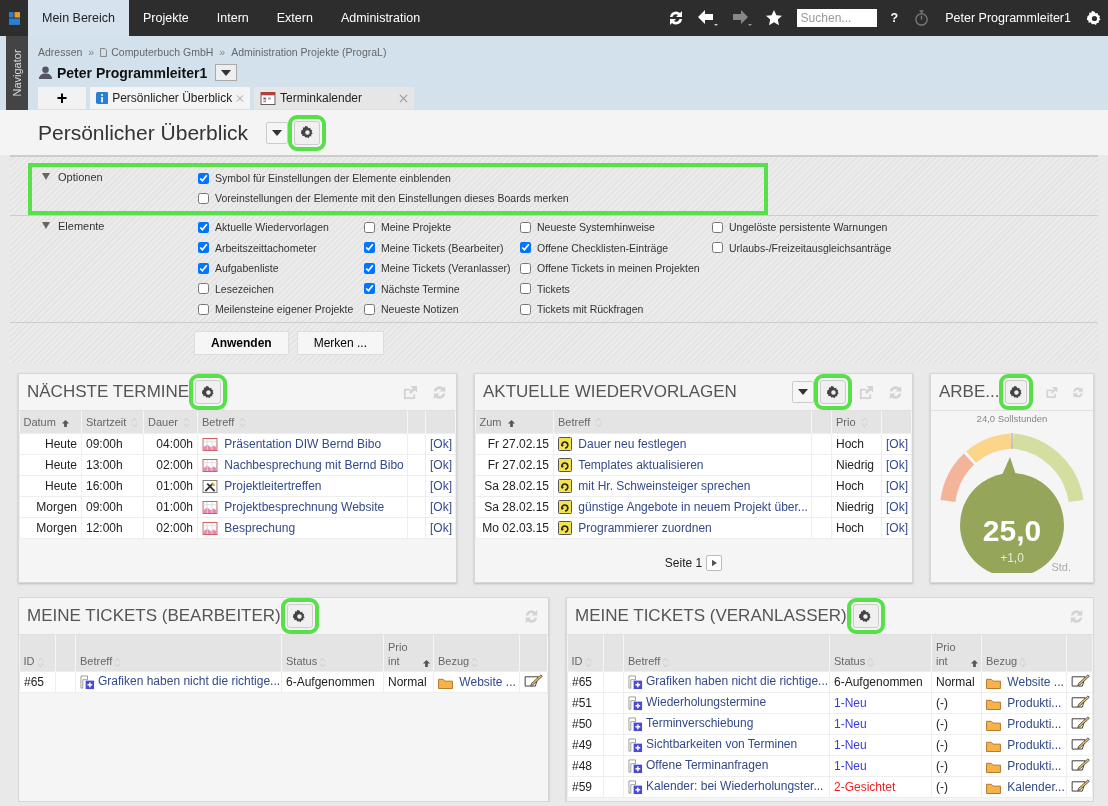  I want to click on checkbox-label: Tickets mit Rückfragen, so click(590, 309).